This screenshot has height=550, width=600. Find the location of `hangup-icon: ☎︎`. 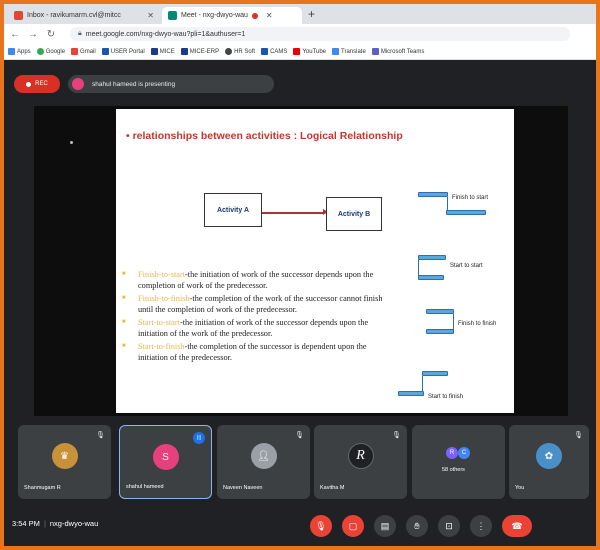

hangup-icon: ☎︎ is located at coordinates (517, 525).